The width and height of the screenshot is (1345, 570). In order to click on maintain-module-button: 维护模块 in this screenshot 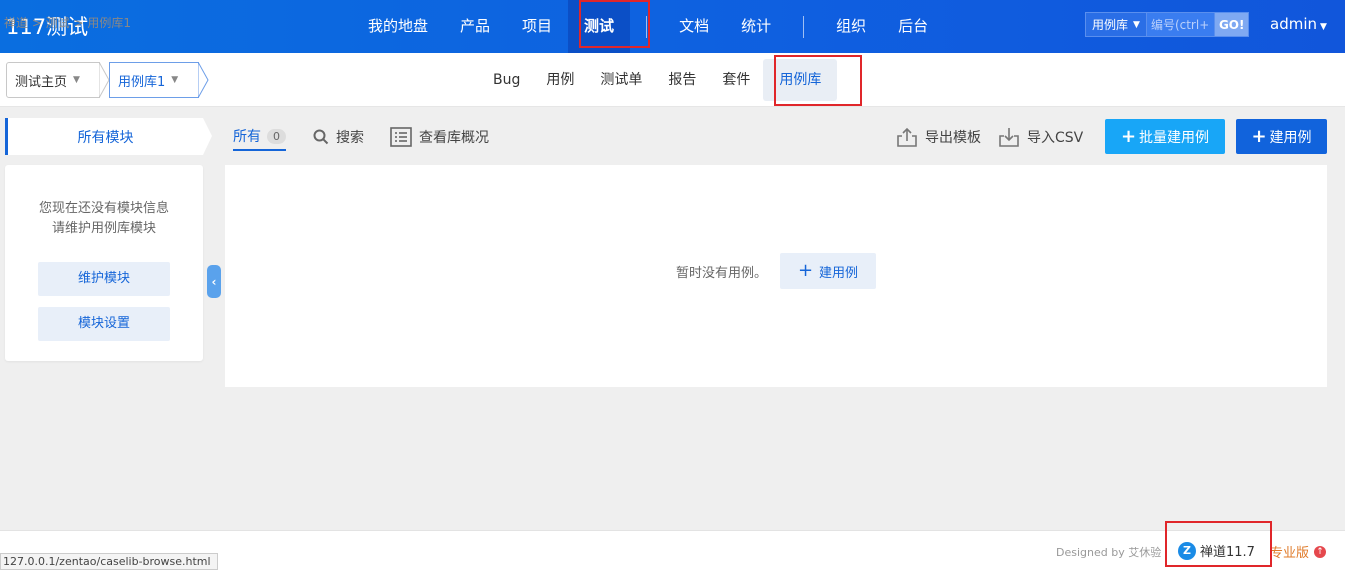, I will do `click(104, 279)`.